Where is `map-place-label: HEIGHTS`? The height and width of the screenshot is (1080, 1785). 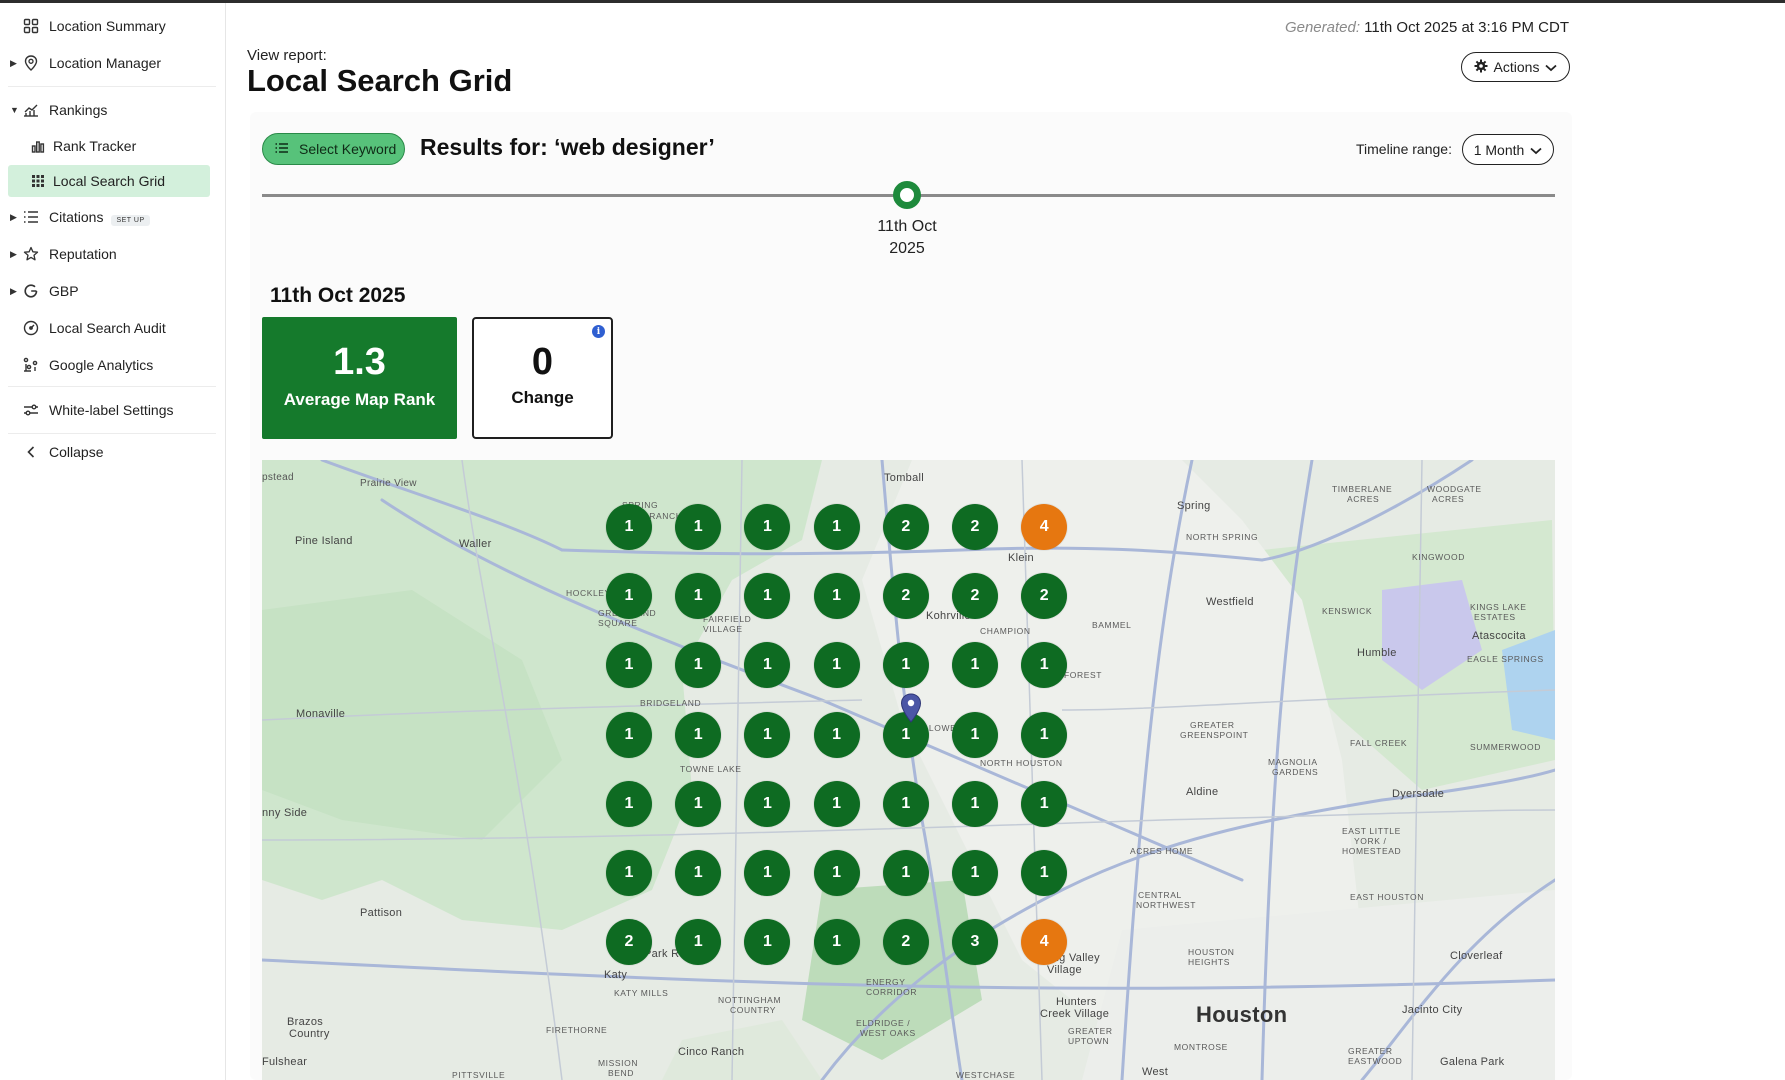
map-place-label: HEIGHTS is located at coordinates (1209, 962).